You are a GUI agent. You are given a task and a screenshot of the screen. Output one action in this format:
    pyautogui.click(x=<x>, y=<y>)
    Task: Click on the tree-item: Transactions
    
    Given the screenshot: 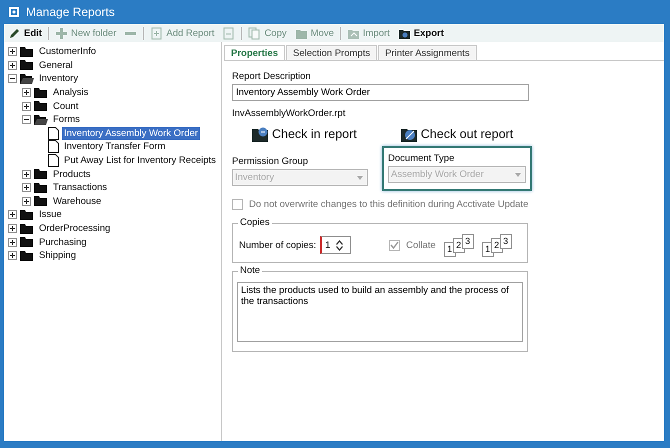 What is the action you would take?
    pyautogui.click(x=80, y=187)
    